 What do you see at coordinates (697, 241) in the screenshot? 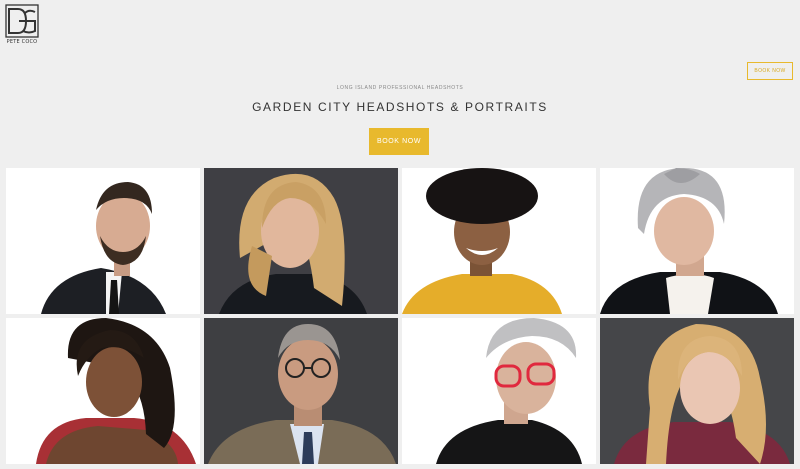
I see `headshot-photo-woman-turban` at bounding box center [697, 241].